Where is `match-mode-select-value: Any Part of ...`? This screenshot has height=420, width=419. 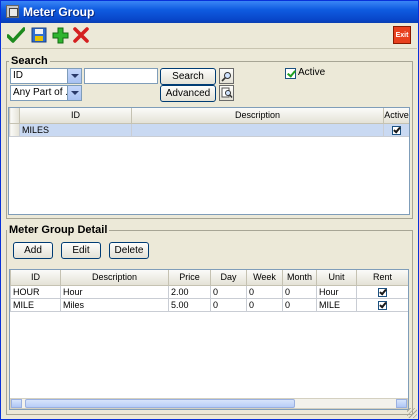
match-mode-select-value: Any Part of ... is located at coordinates (43, 92).